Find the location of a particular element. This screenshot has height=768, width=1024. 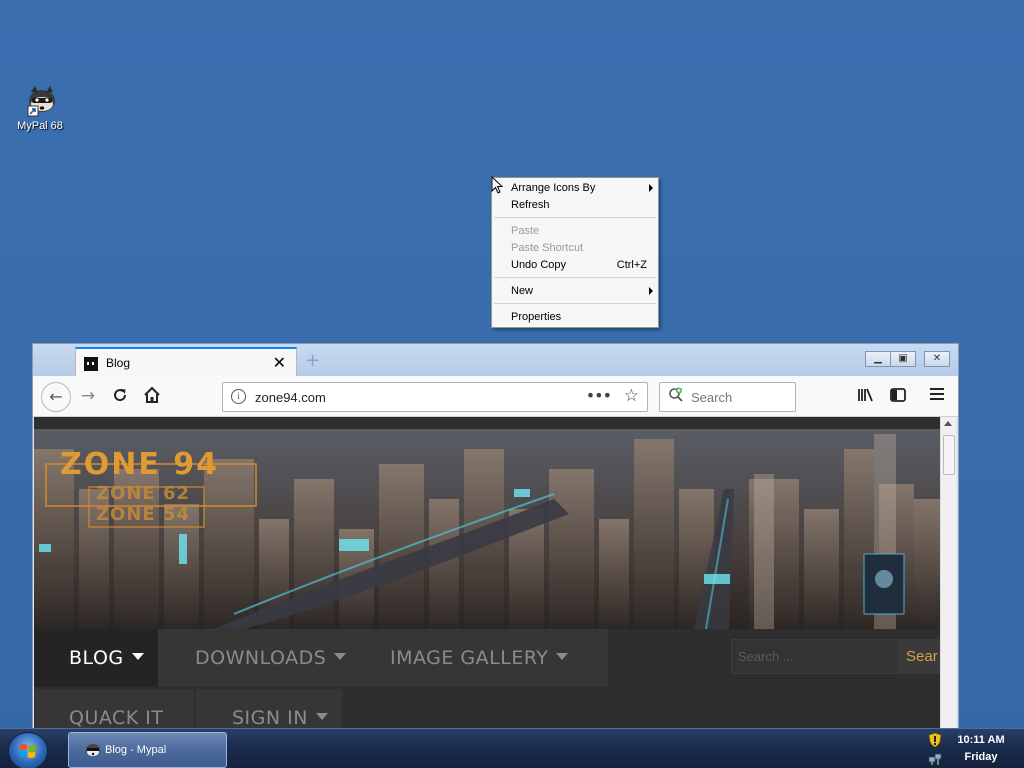

reload-icon is located at coordinates (120, 395).